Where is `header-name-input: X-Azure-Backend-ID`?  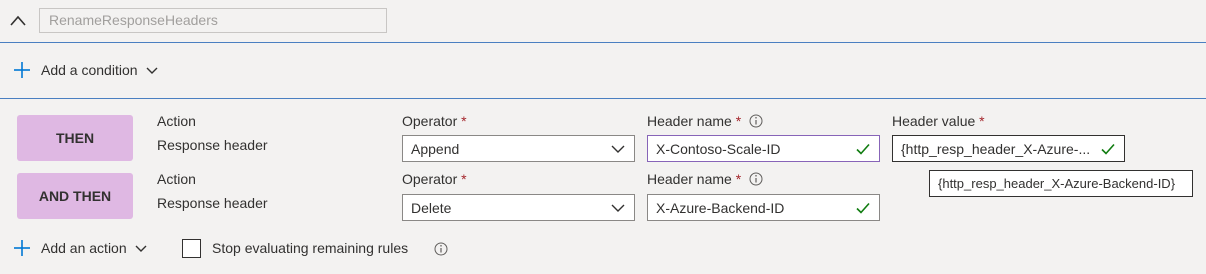 header-name-input: X-Azure-Backend-ID is located at coordinates (763, 207).